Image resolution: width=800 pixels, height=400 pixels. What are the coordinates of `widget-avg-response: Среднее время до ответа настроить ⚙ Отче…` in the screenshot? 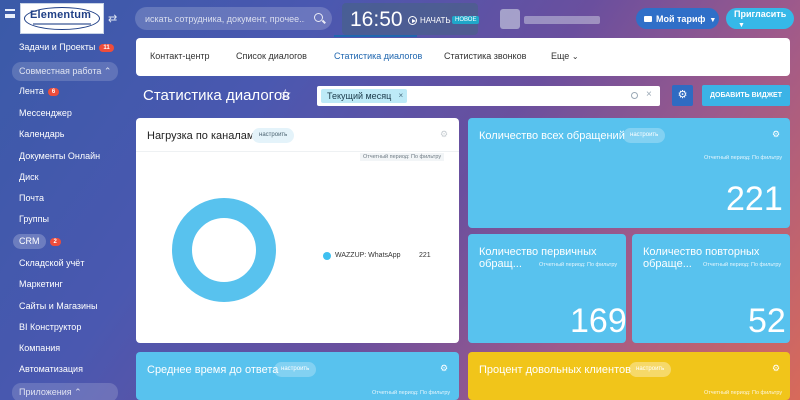 It's located at (297, 376).